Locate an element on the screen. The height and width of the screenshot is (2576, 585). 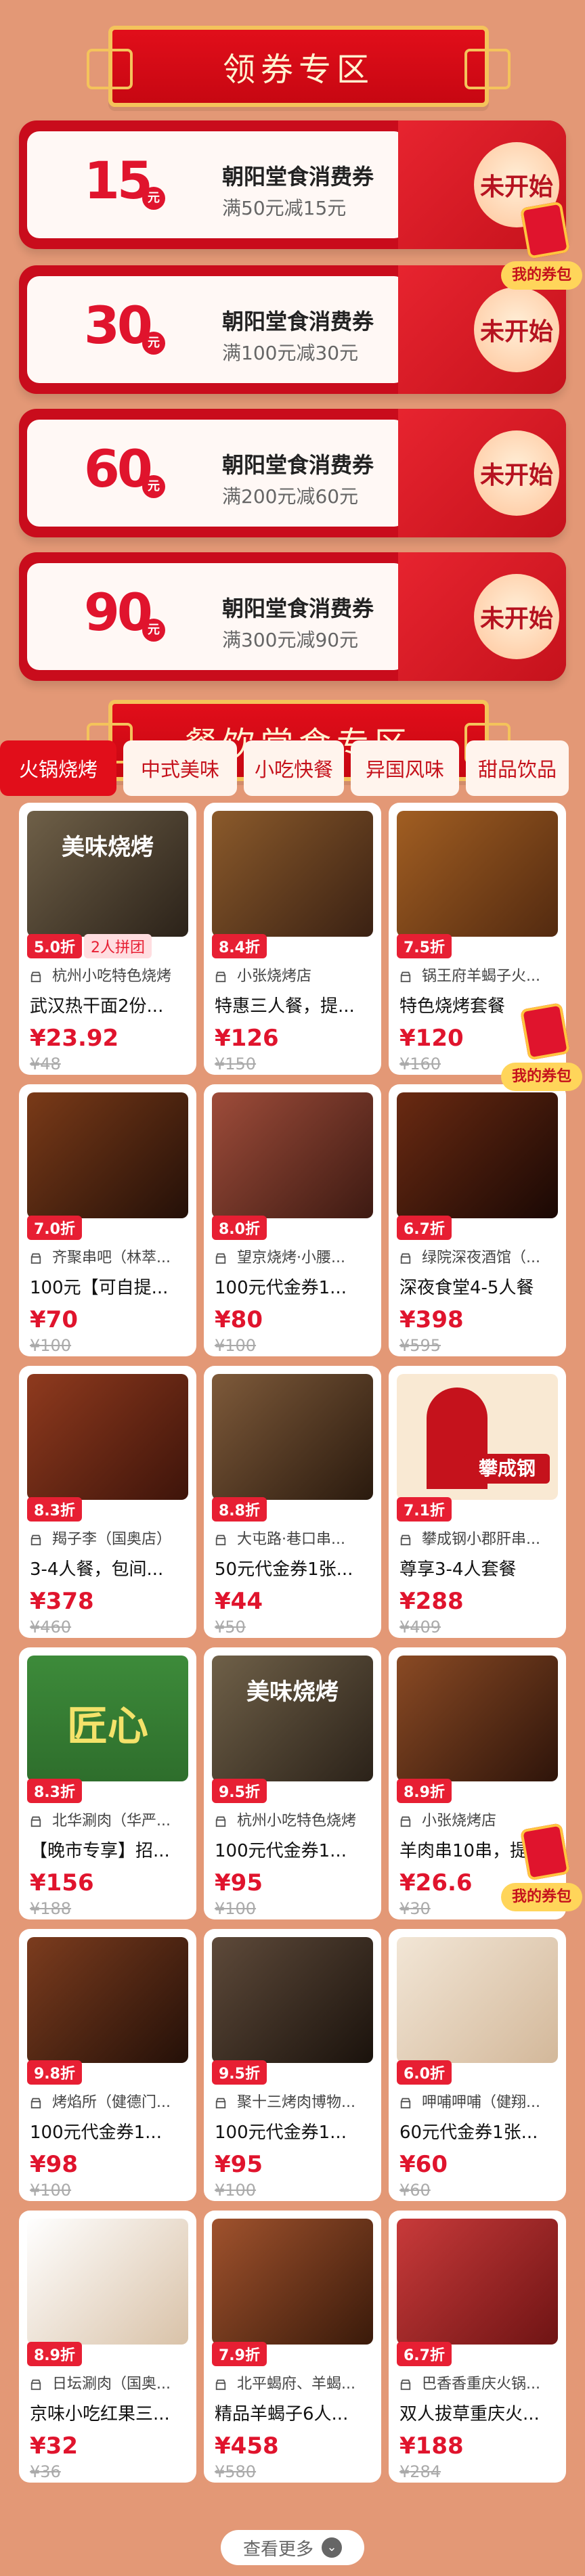
coupon-card: 90 元 朝阳堂食消费券 满300元减90元 未开始 is located at coordinates (292, 616).